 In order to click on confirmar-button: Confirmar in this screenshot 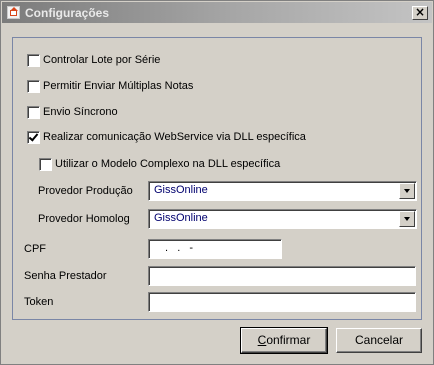, I will do `click(284, 340)`.